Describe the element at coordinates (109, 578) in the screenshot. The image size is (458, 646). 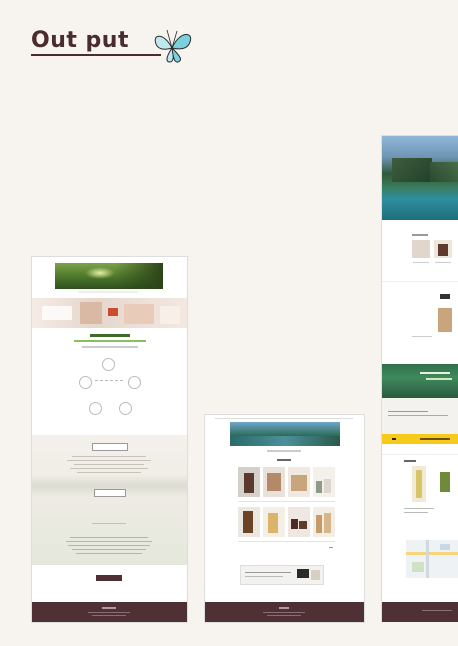
I see `more-button` at that location.